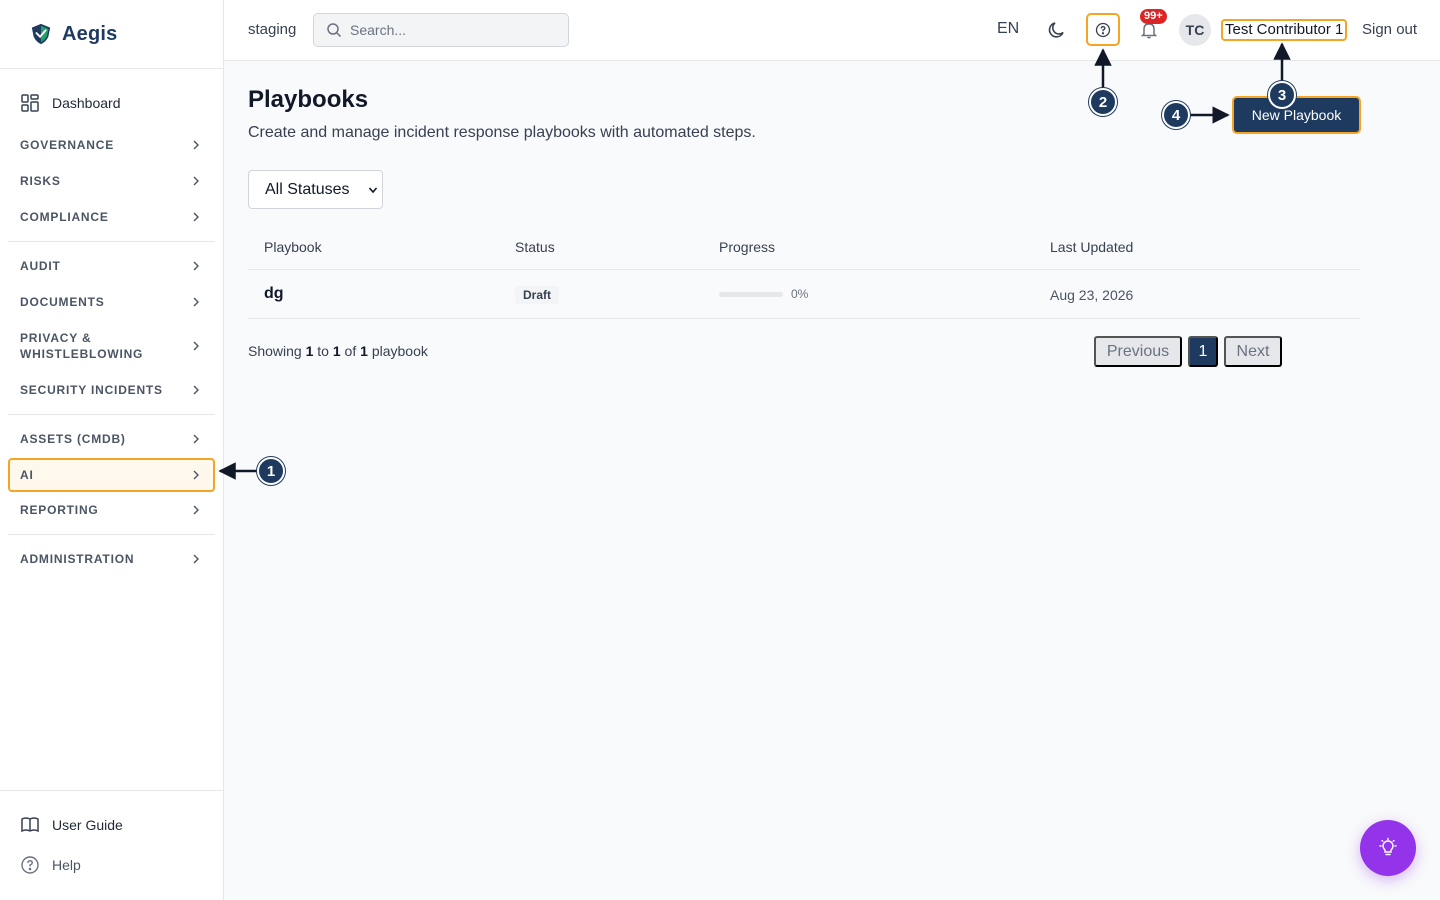 The height and width of the screenshot is (900, 1440). I want to click on next-page-button: Next, so click(1253, 351).